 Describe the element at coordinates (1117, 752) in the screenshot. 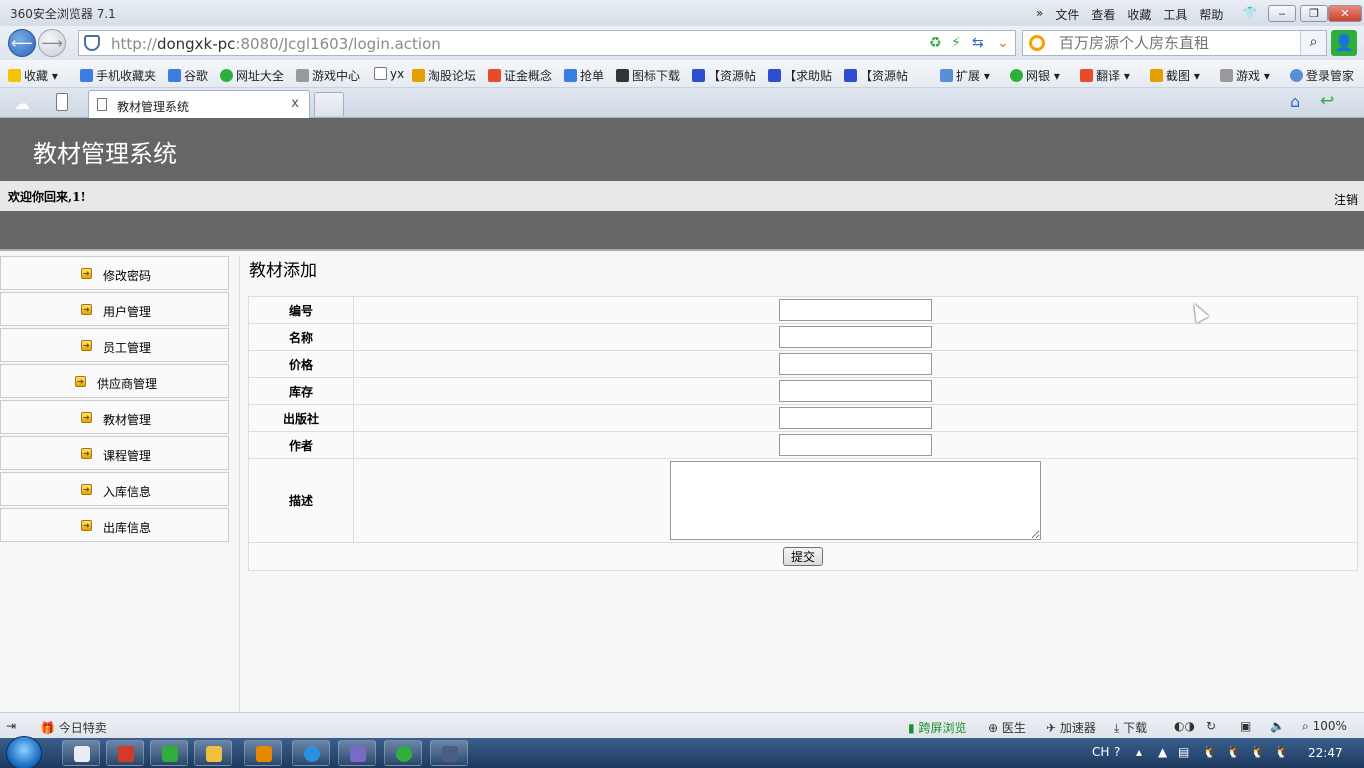

I see `help-icon: ?` at that location.